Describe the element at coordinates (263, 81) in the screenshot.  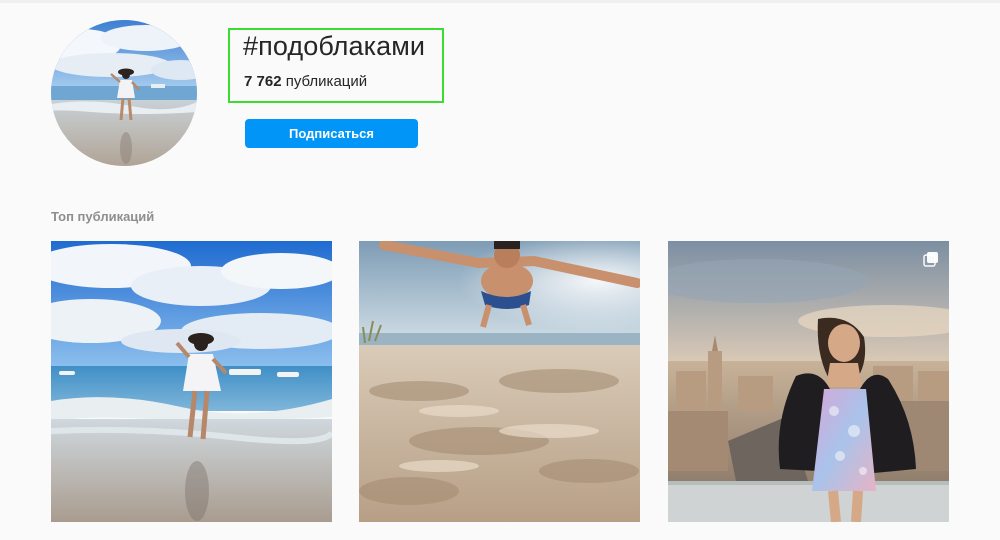
I see `post-count-number: 7 762` at that location.